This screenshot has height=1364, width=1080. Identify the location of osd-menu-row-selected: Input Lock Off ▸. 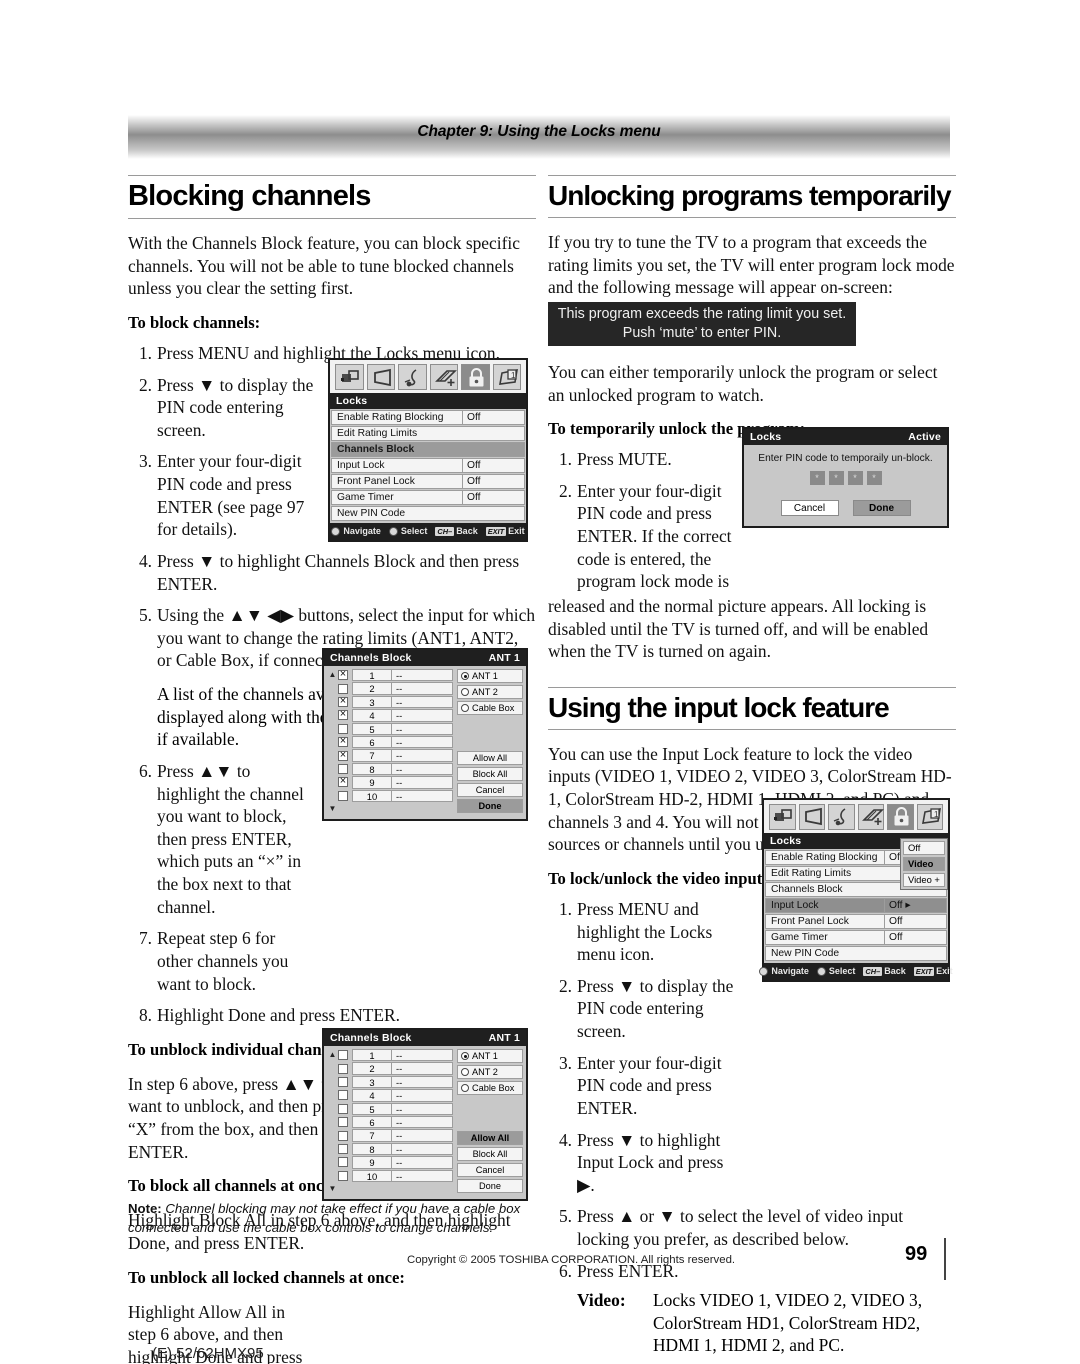
(856, 905).